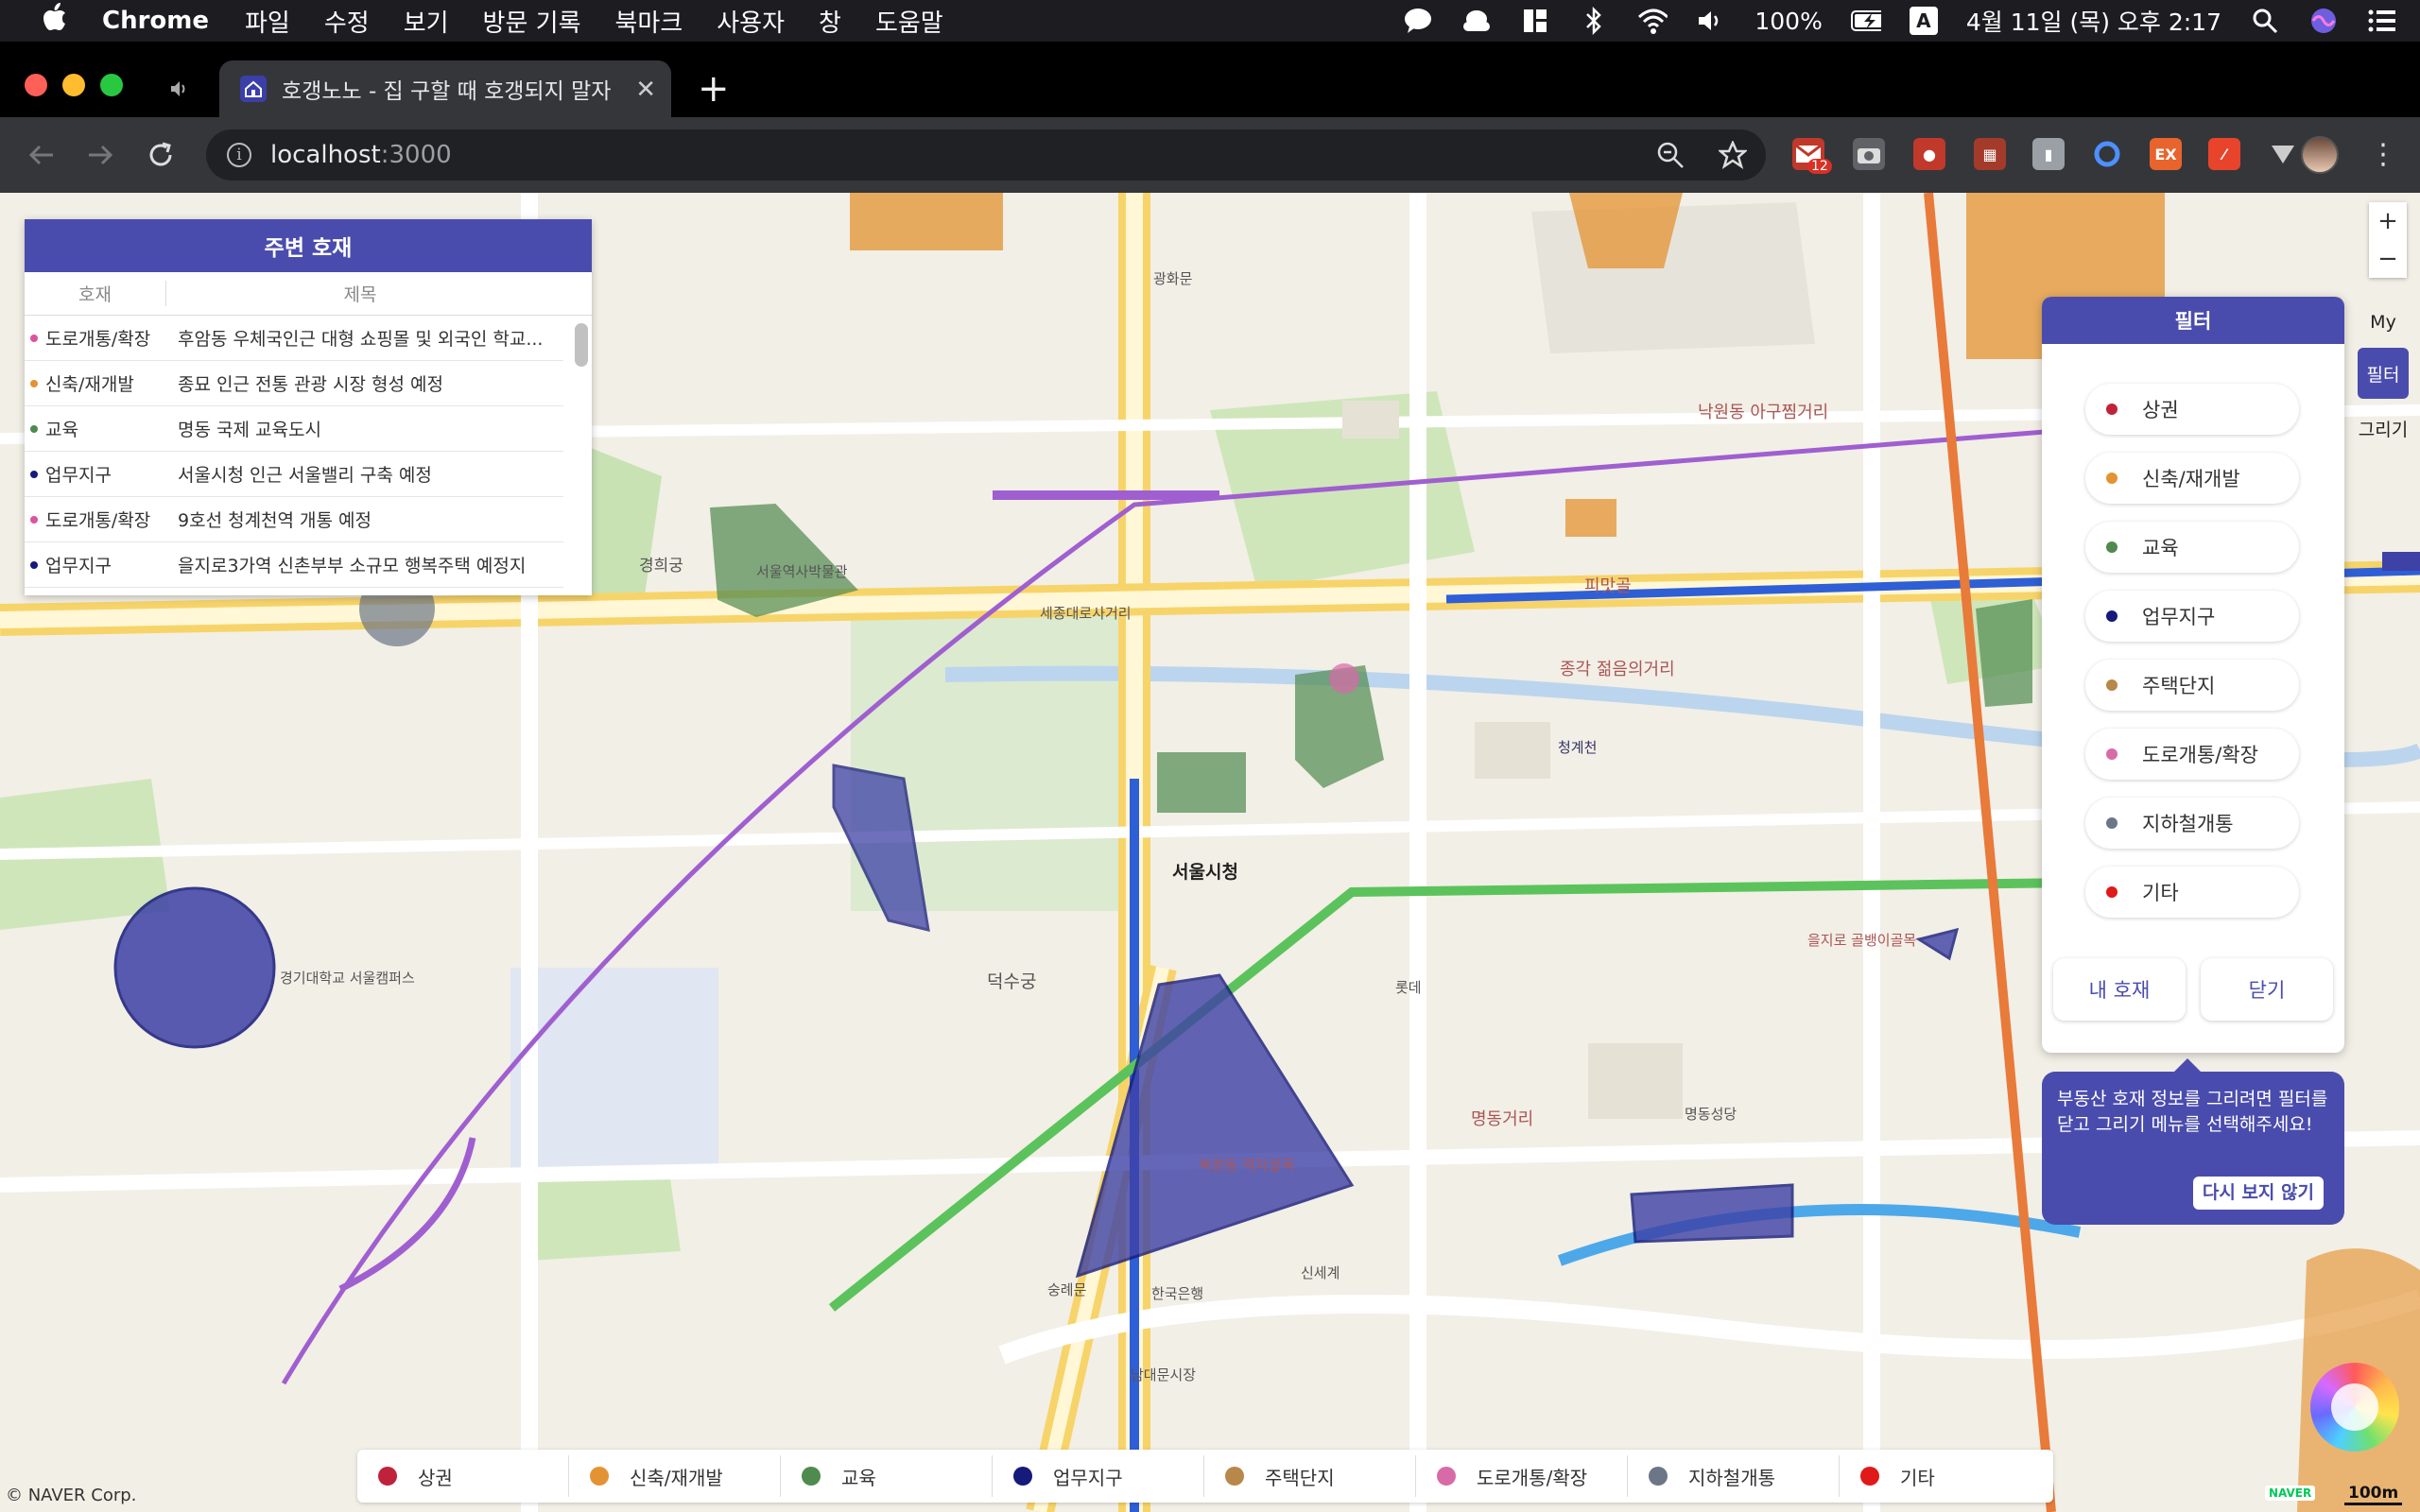 Image resolution: width=2420 pixels, height=1512 pixels. What do you see at coordinates (2354, 1407) in the screenshot?
I see `color-wheel-button` at bounding box center [2354, 1407].